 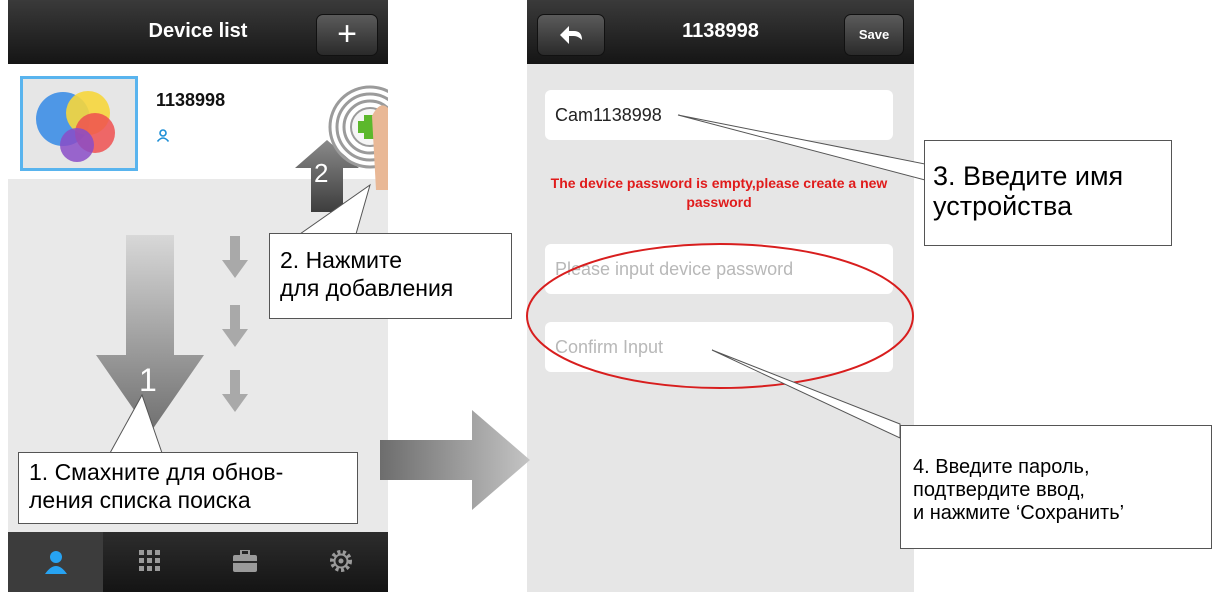 I want to click on step1-text-line1: 1. Смахните для обнов-, so click(x=156, y=472).